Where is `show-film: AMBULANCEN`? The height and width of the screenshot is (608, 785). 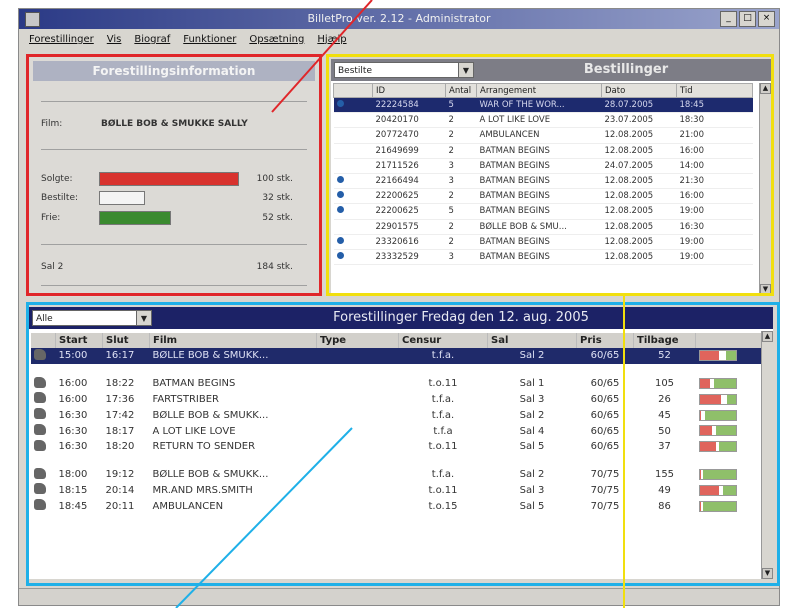
show-film: AMBULANCEN is located at coordinates (233, 506).